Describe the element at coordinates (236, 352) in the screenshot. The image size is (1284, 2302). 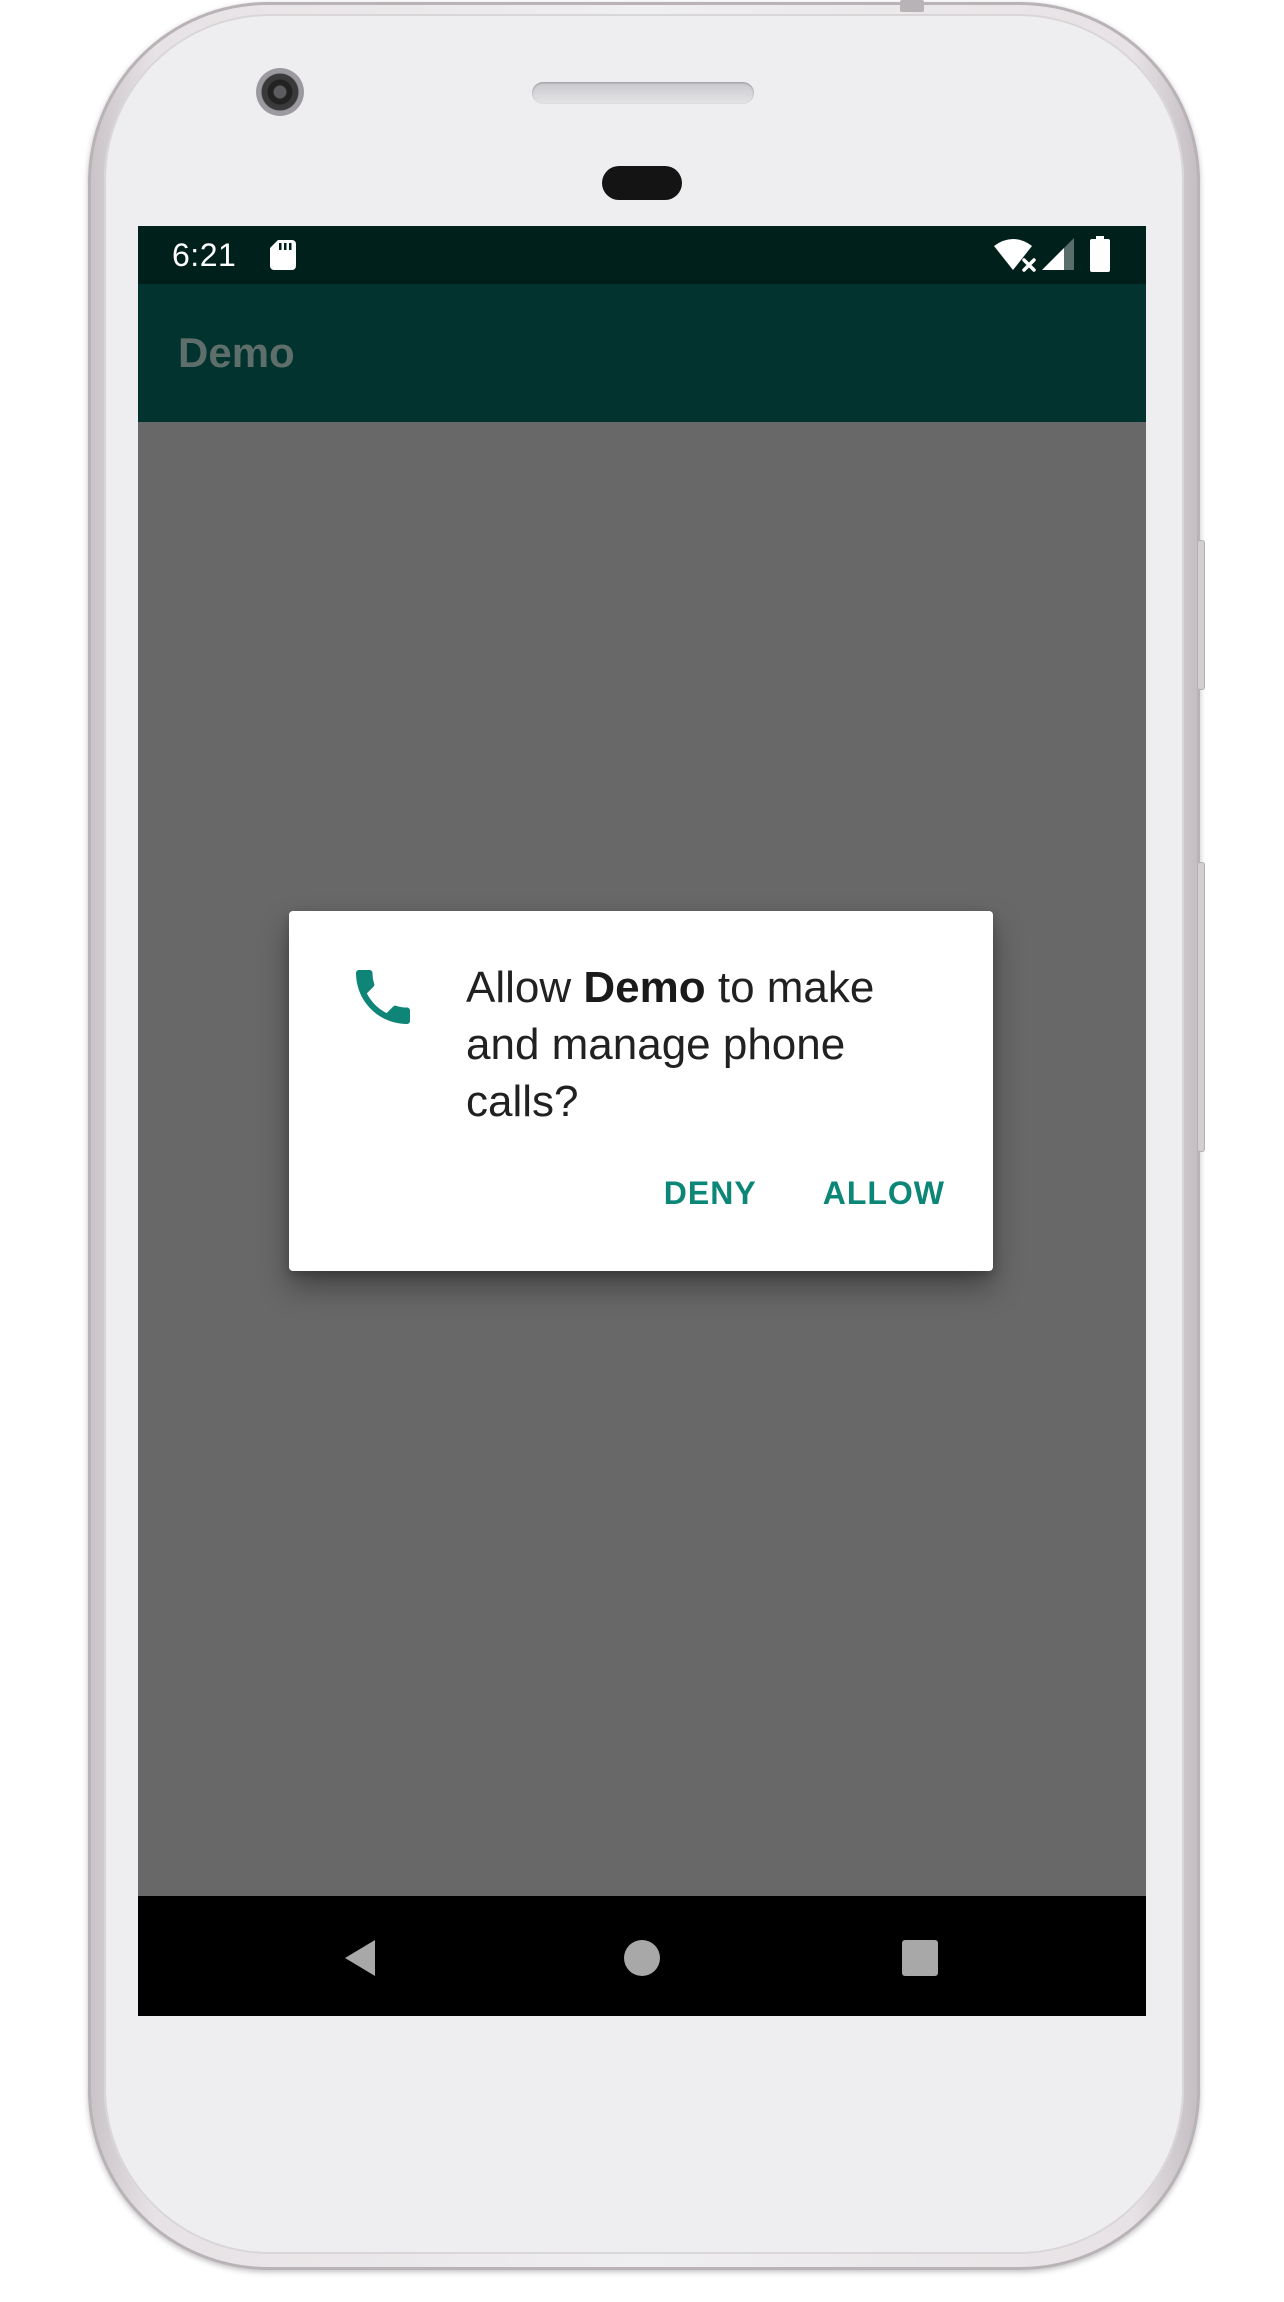
I see `app-title: Demo` at that location.